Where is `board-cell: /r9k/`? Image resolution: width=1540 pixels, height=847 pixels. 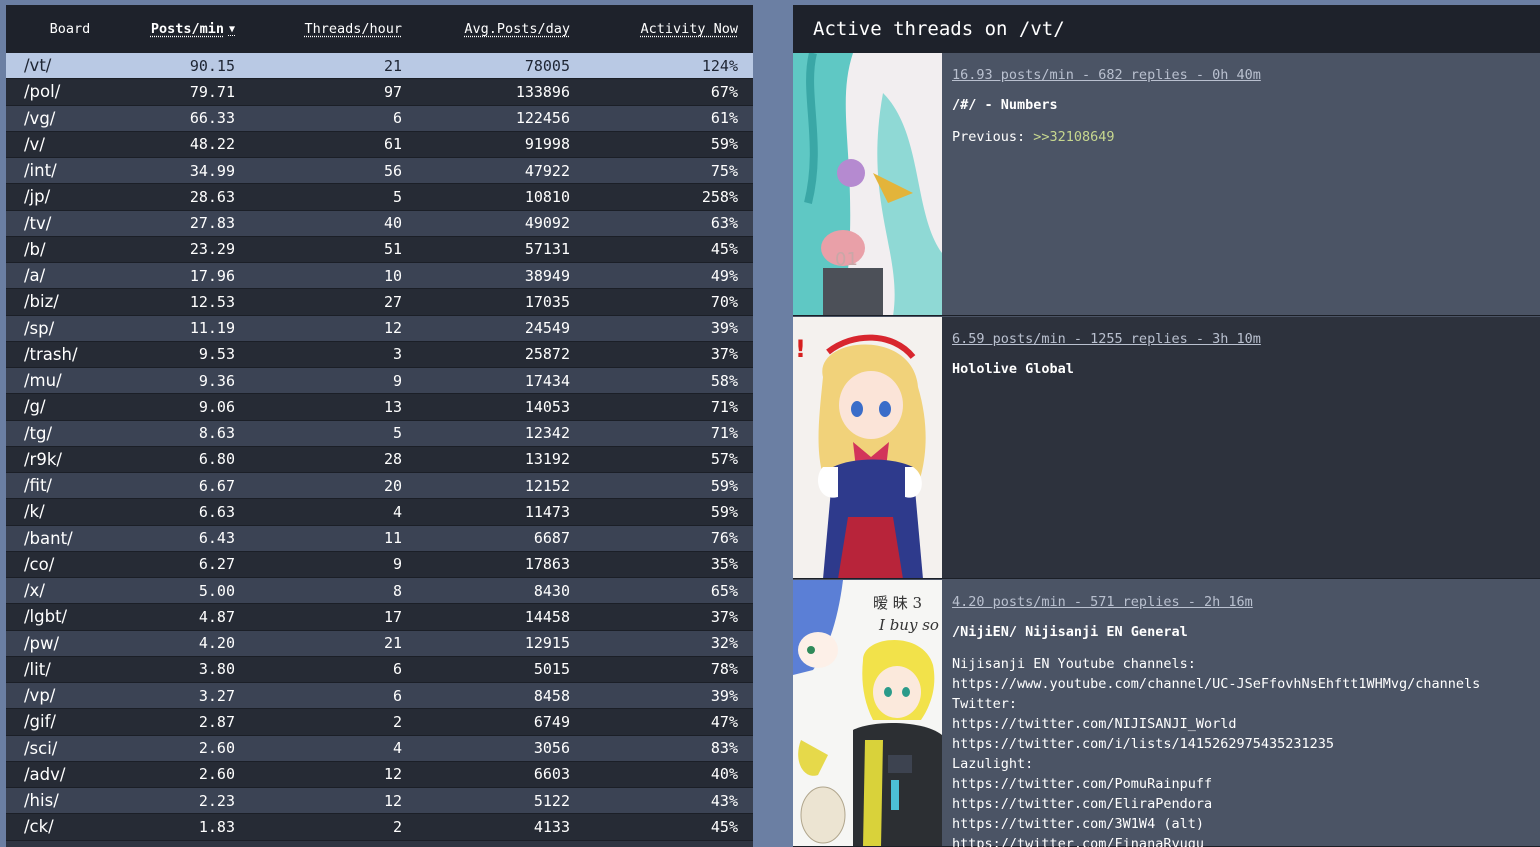
board-cell: /r9k/ is located at coordinates (70, 459).